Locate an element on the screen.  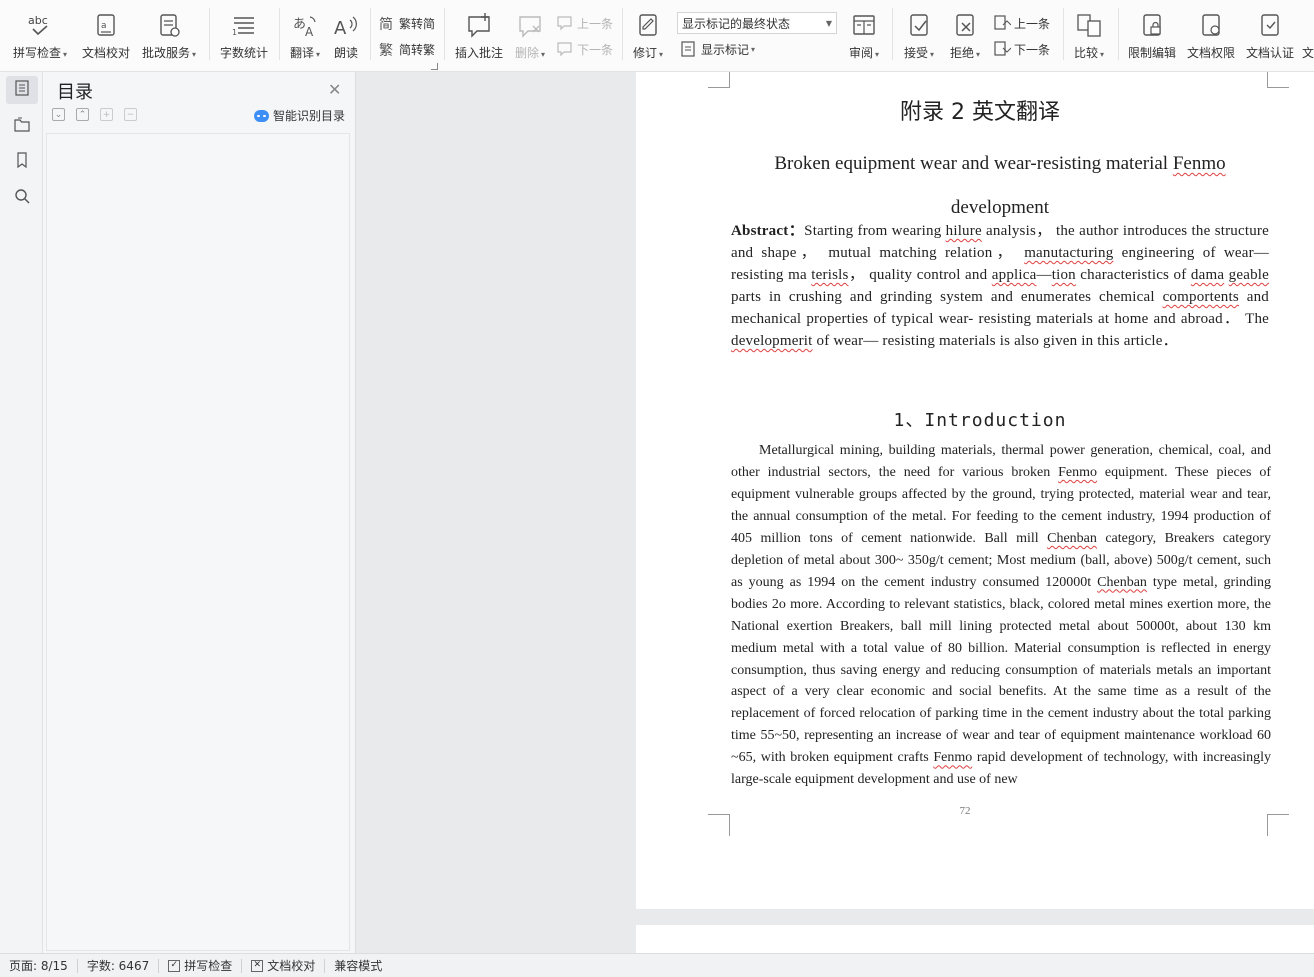
accept-label: 接受 is located at coordinates (915, 53).